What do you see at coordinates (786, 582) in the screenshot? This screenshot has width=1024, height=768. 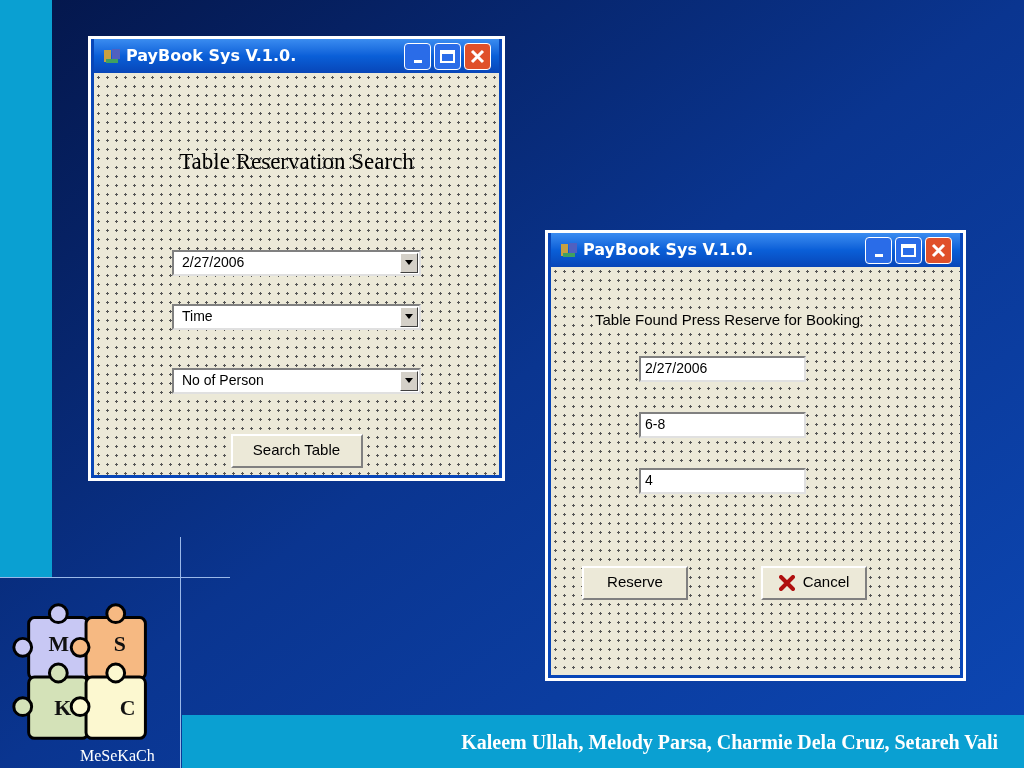 I see `cross-icon` at bounding box center [786, 582].